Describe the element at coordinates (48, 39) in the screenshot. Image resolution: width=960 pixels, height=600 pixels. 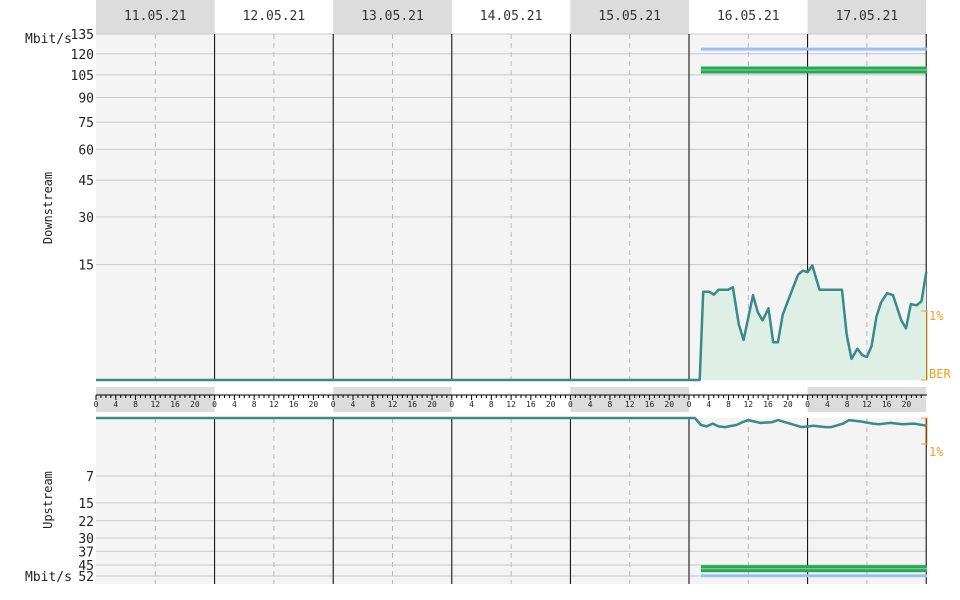
I see `unit-label-top: Mbit/s` at that location.